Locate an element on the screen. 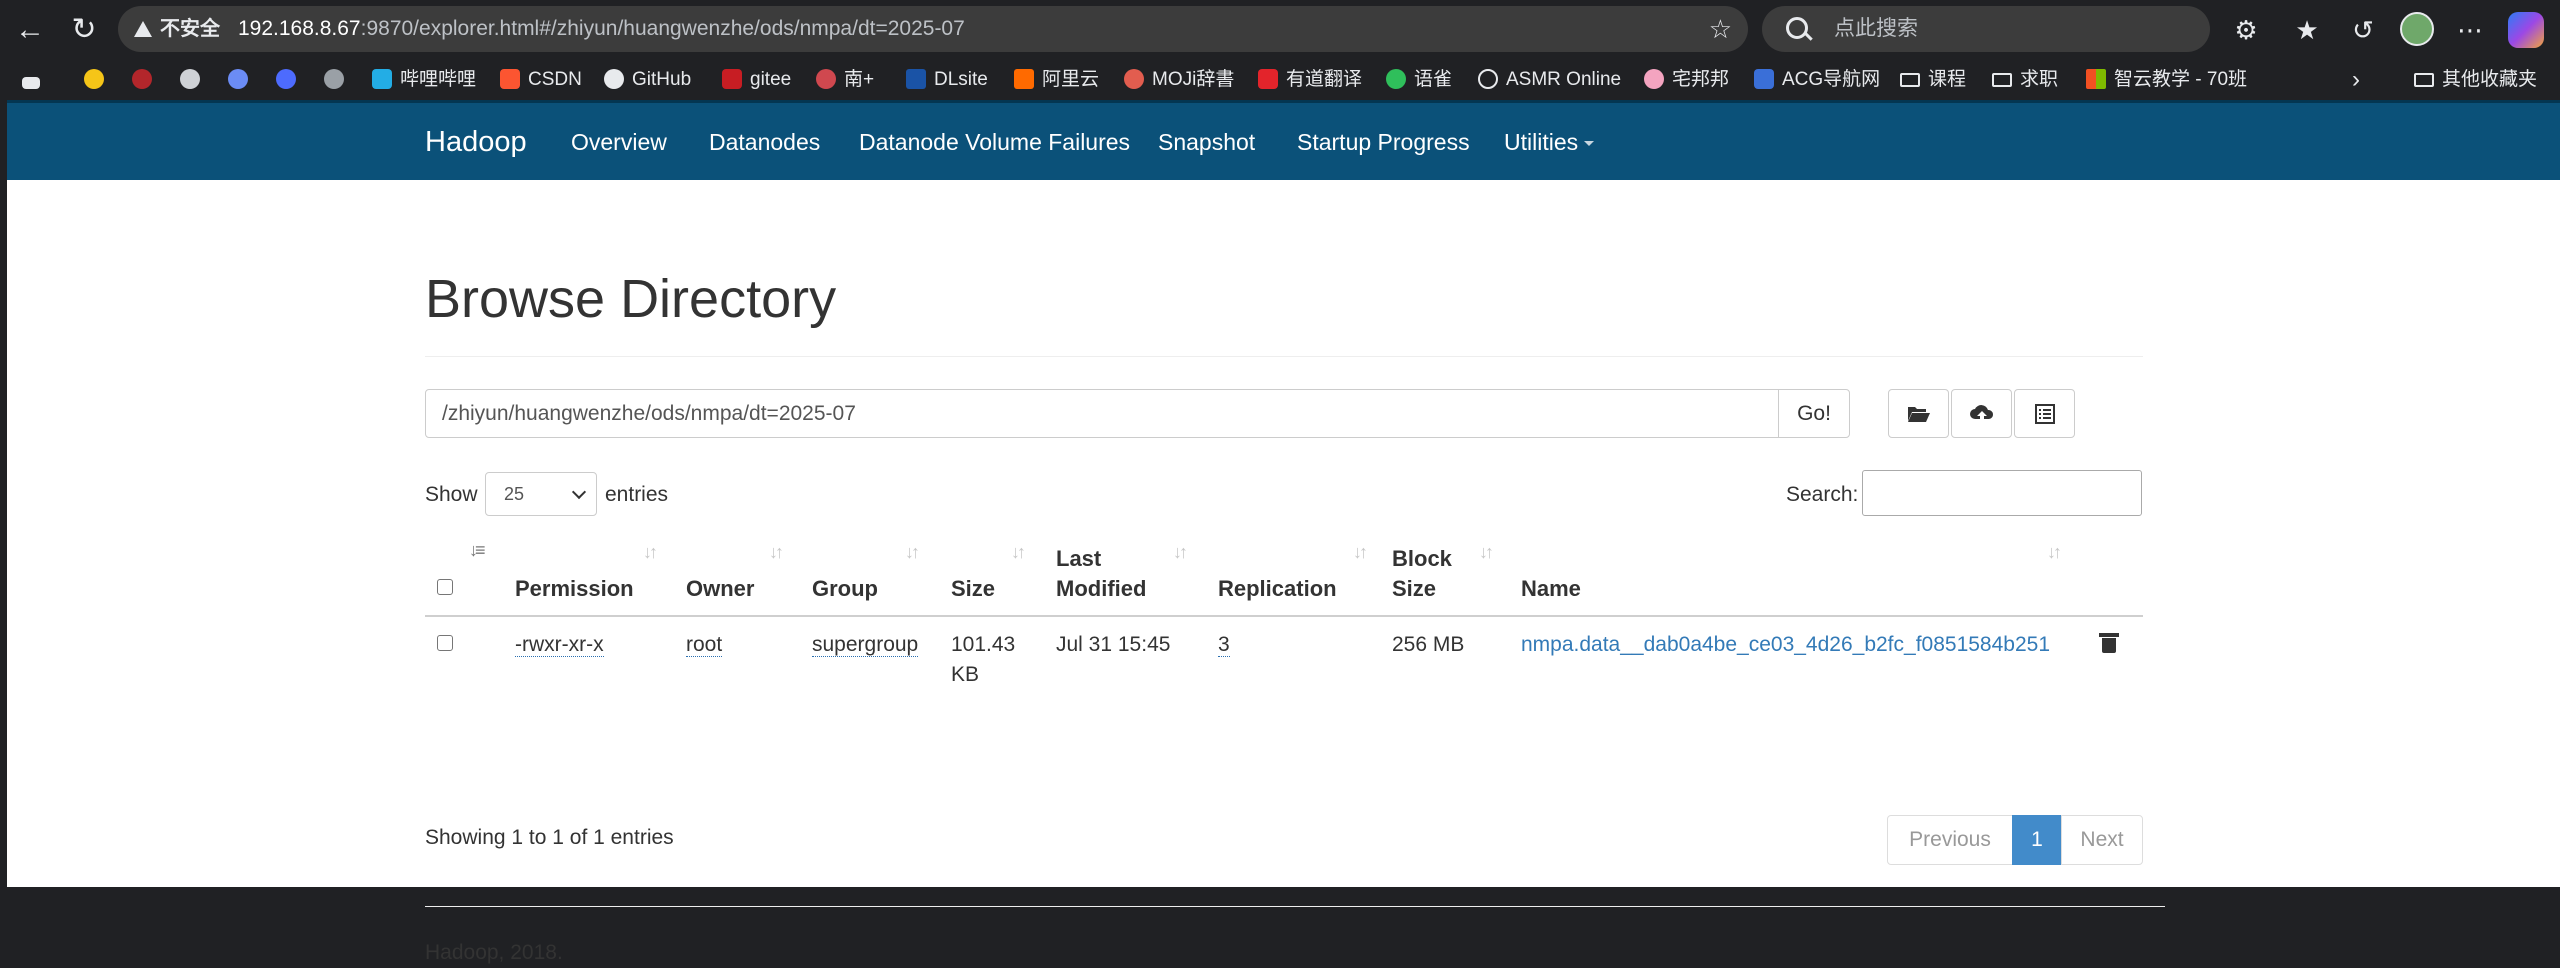  header-permission: Permission is located at coordinates (574, 589).